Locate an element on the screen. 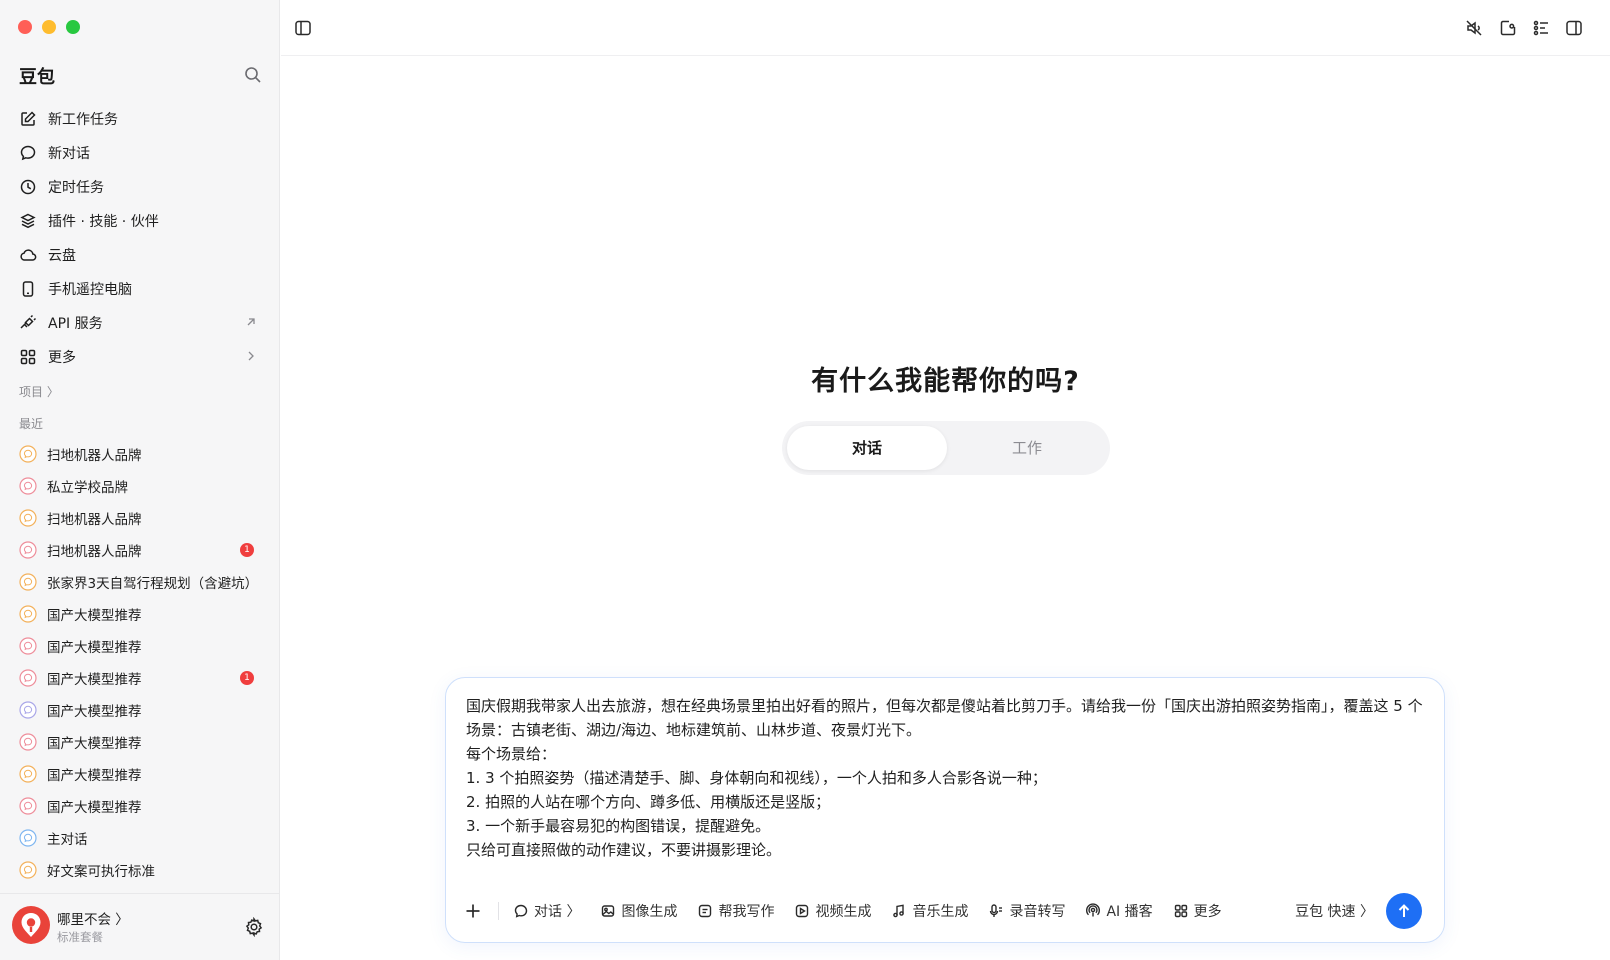 The height and width of the screenshot is (960, 1610). tool-button-image: 图像生成 is located at coordinates (638, 911).